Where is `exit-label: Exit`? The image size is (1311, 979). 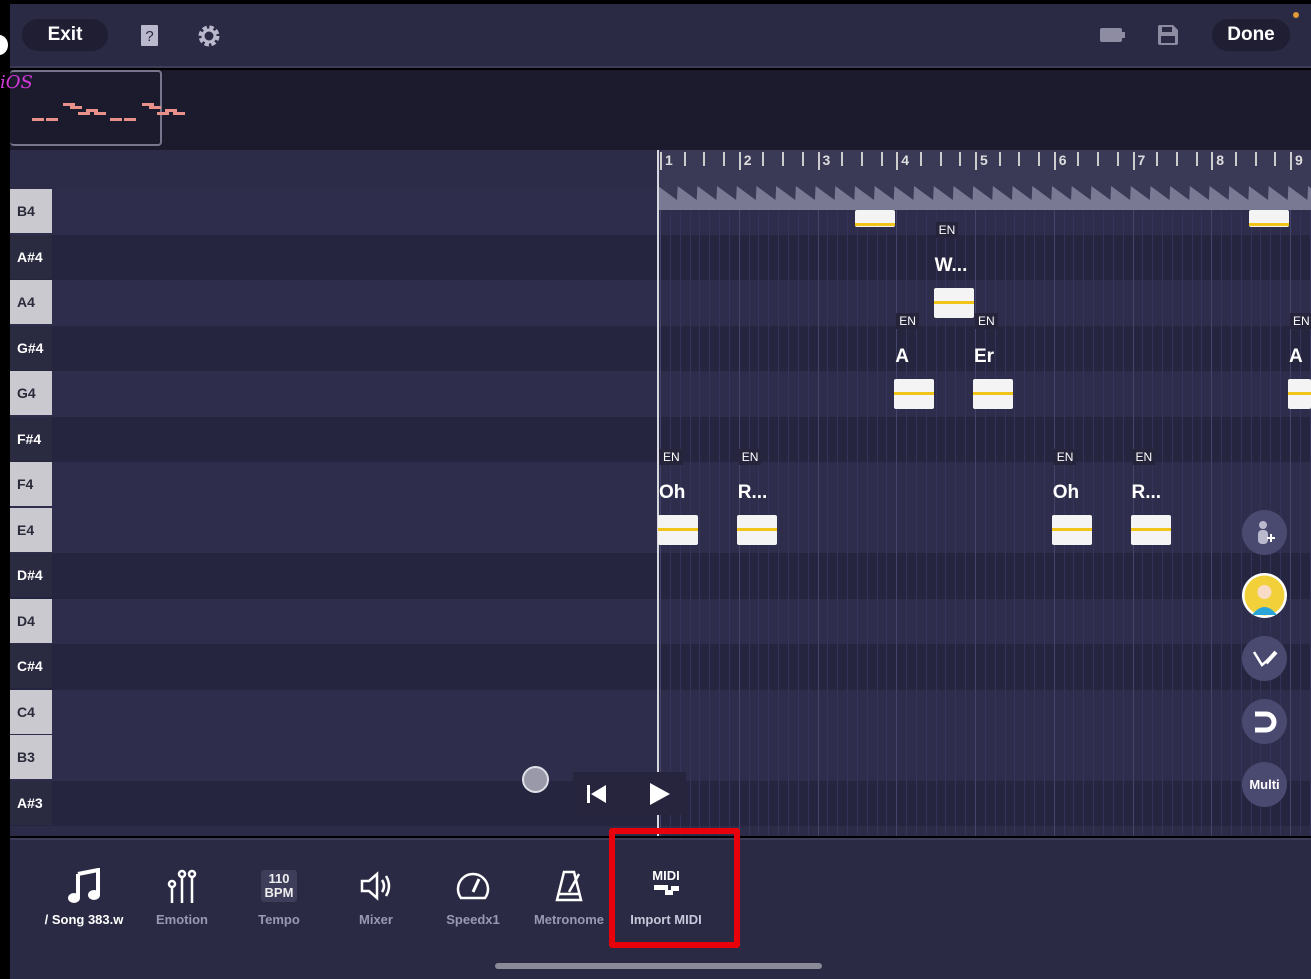
exit-label: Exit is located at coordinates (65, 34).